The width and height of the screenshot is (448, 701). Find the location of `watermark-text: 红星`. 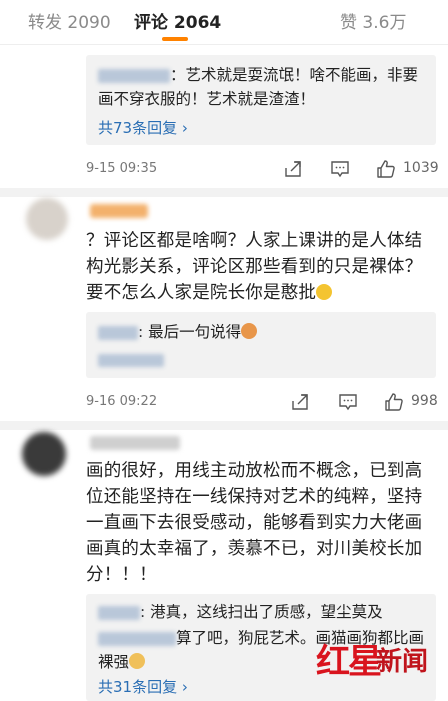

watermark-text: 红星 is located at coordinates (349, 662).